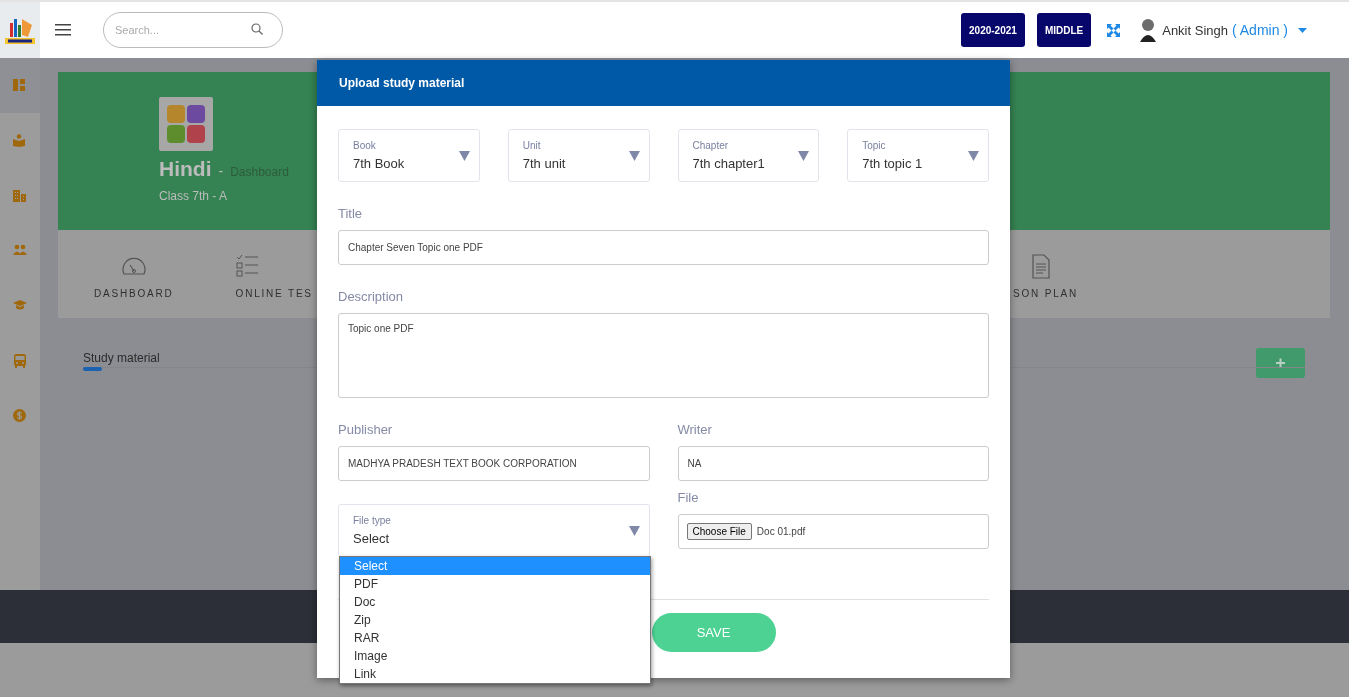  I want to click on section-tab: Study material, so click(121, 358).